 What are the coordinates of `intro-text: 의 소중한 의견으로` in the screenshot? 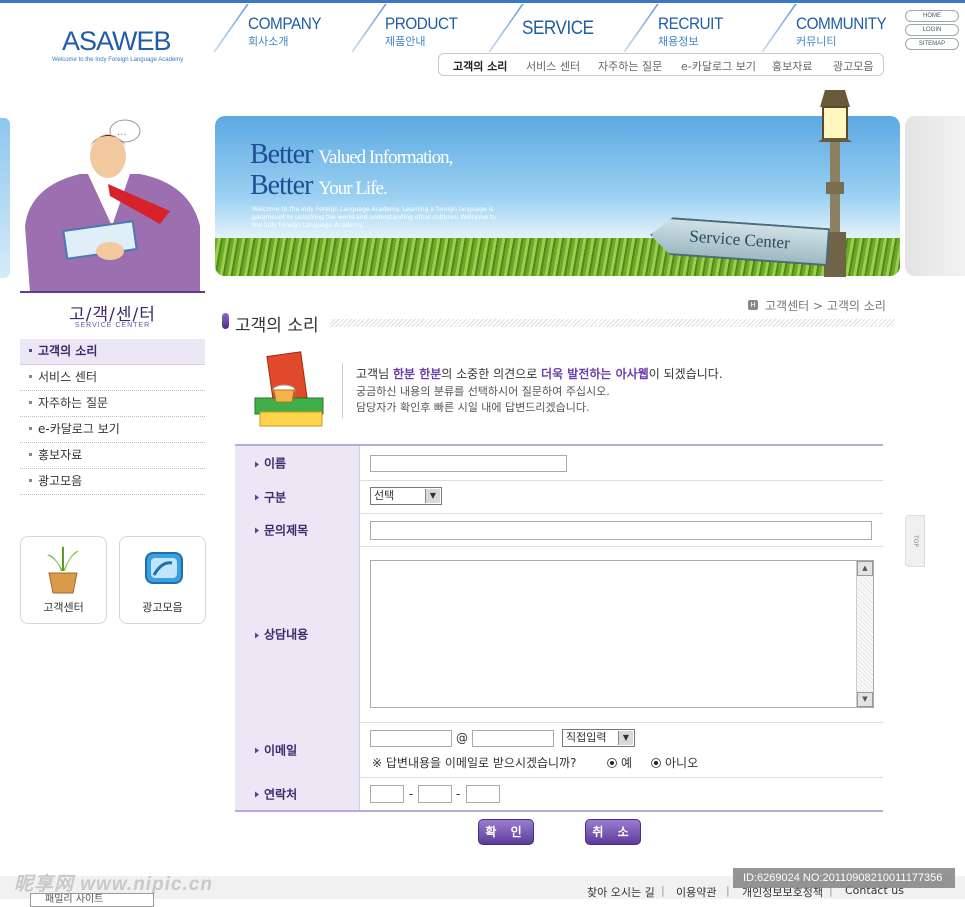 It's located at (491, 374).